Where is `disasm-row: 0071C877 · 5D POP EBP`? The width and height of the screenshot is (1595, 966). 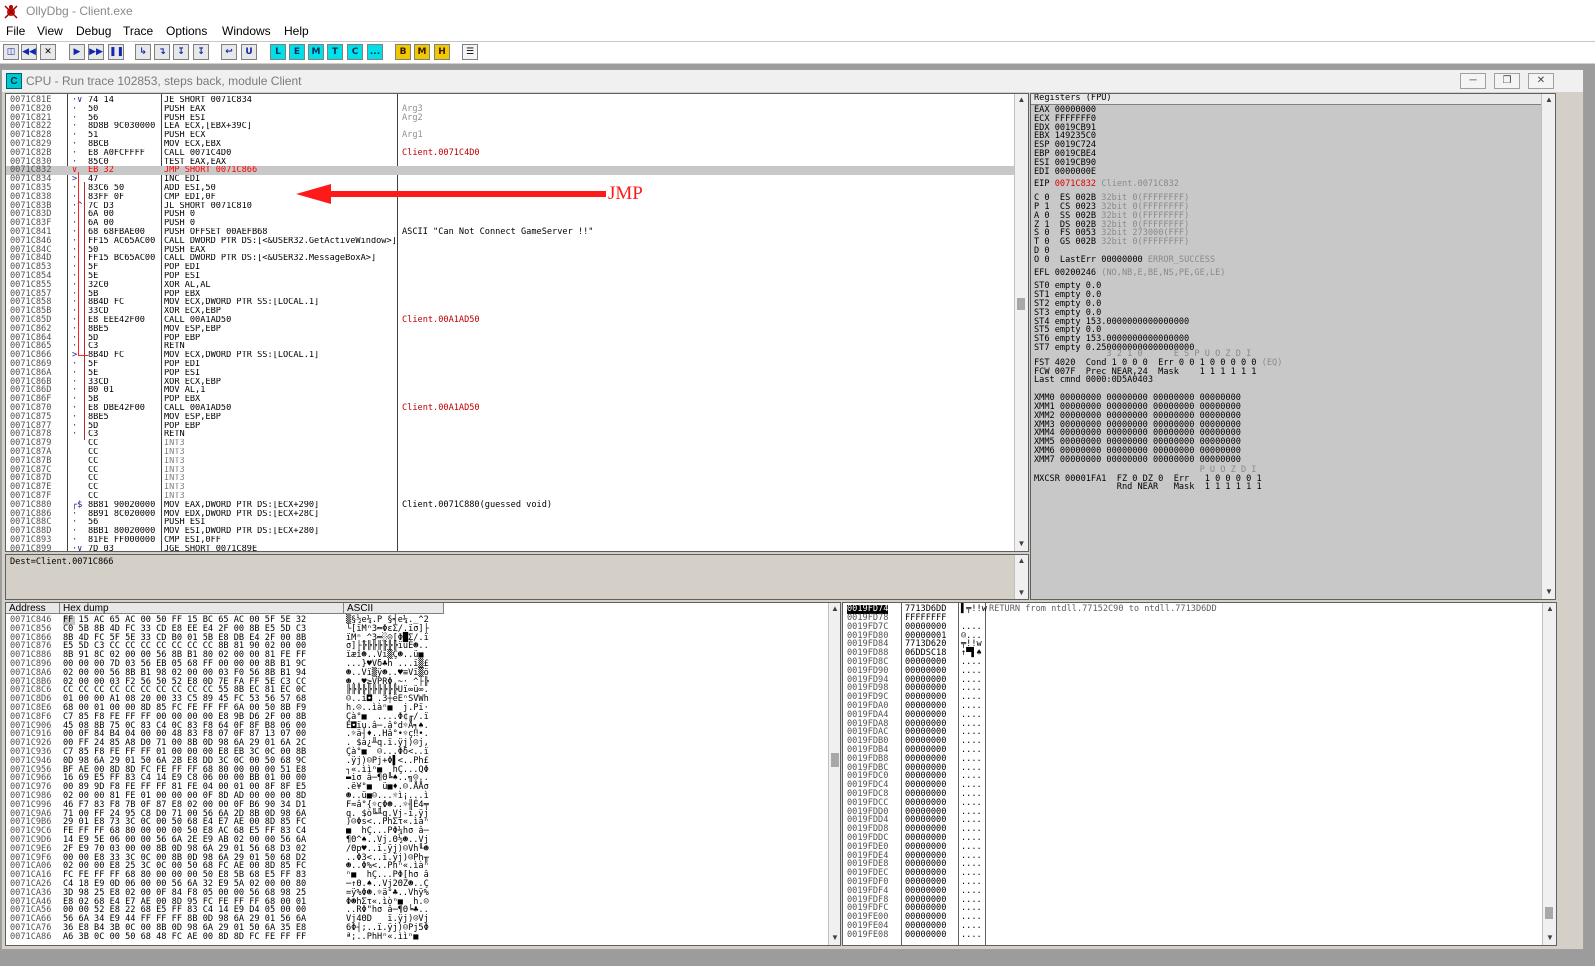
disasm-row: 0071C877 · 5D POP EBP is located at coordinates (511, 426).